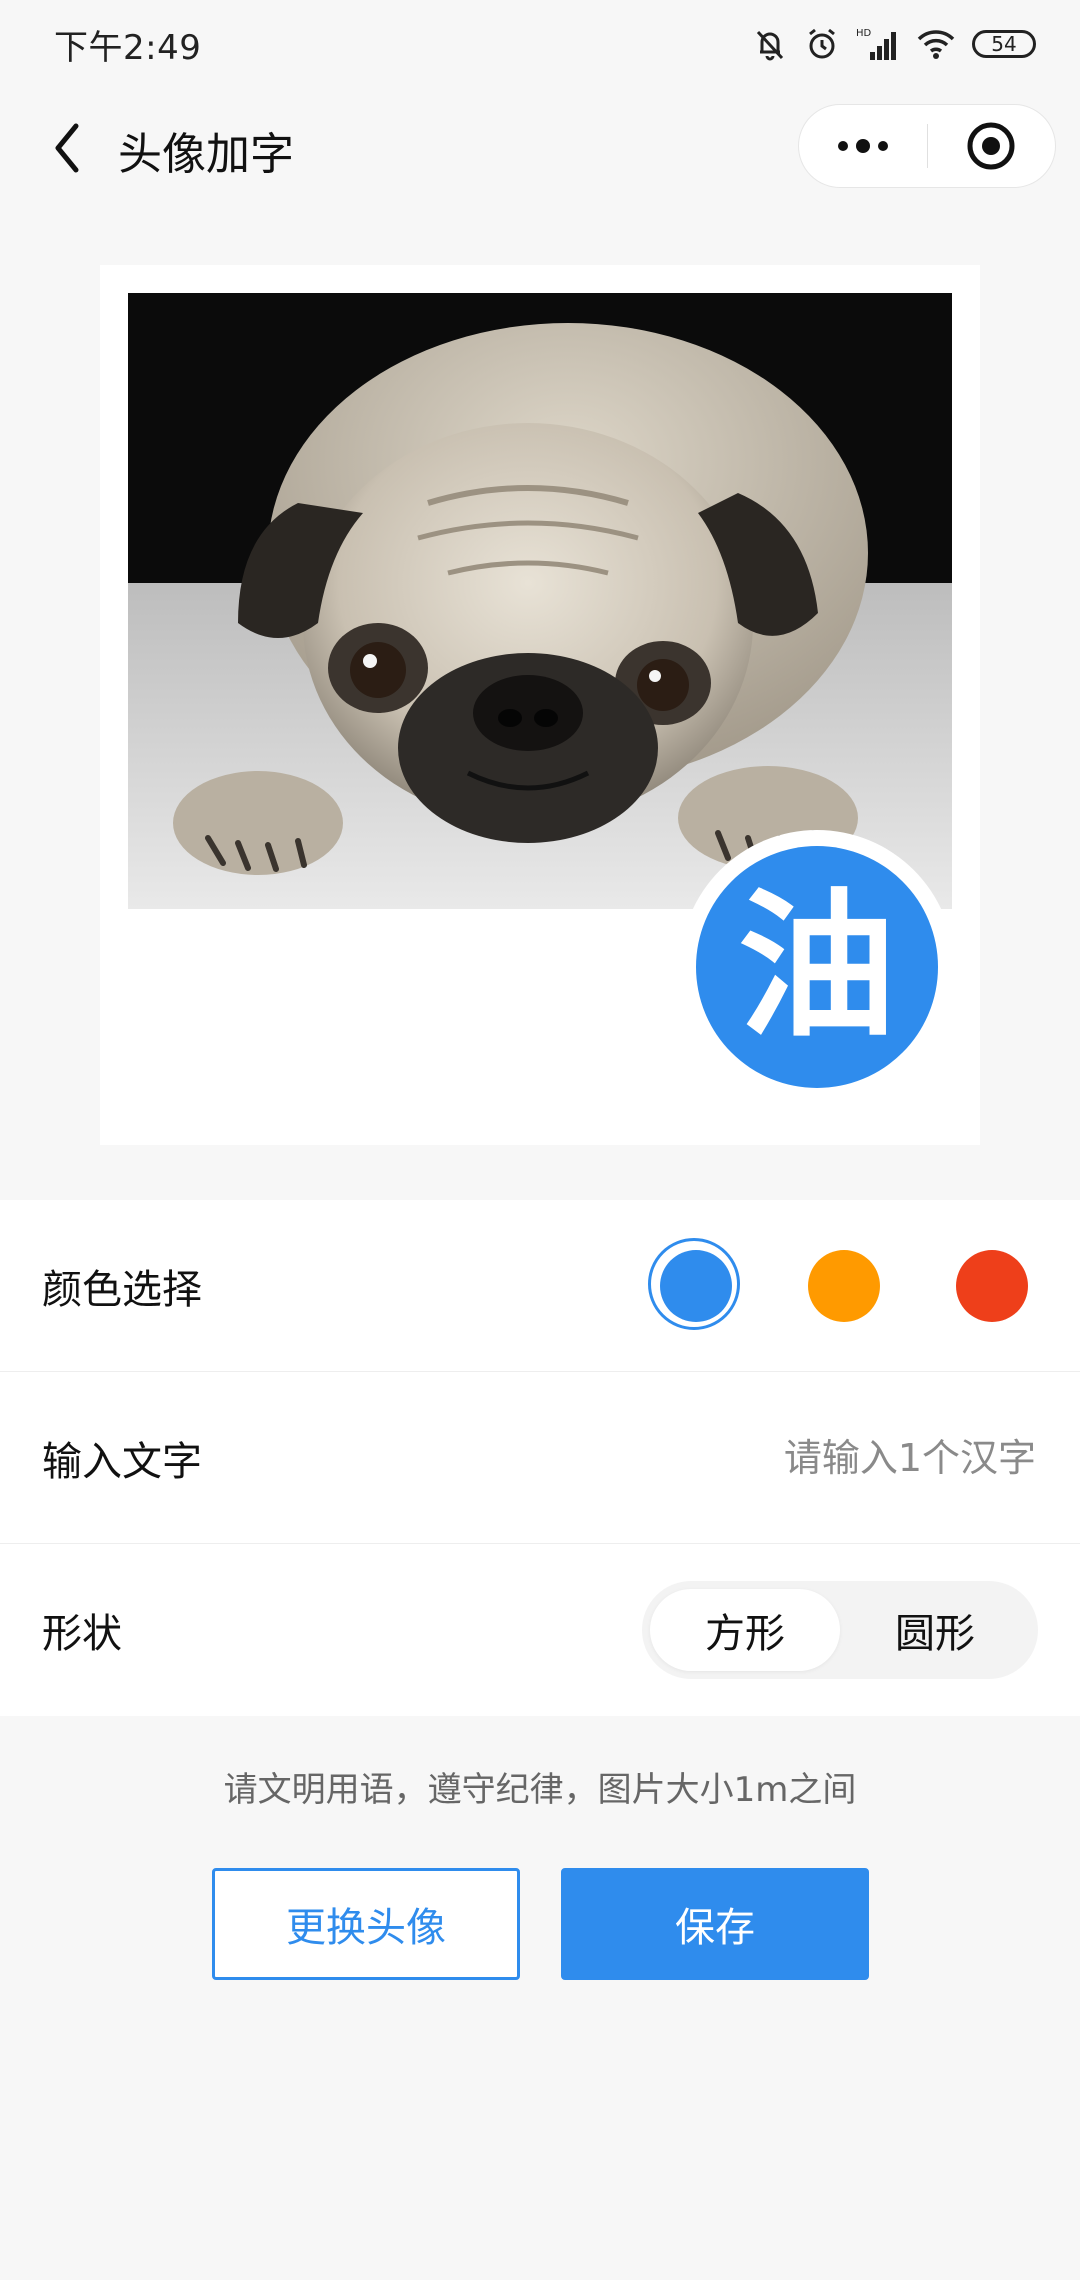 The width and height of the screenshot is (1080, 2280). Describe the element at coordinates (844, 1285) in the screenshot. I see `color-option-orange` at that location.